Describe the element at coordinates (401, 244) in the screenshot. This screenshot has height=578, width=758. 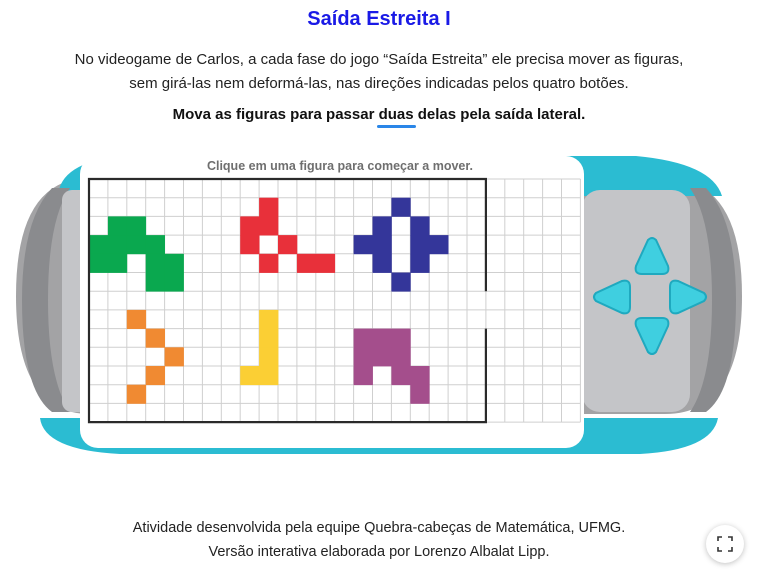
I see `blue-figure` at that location.